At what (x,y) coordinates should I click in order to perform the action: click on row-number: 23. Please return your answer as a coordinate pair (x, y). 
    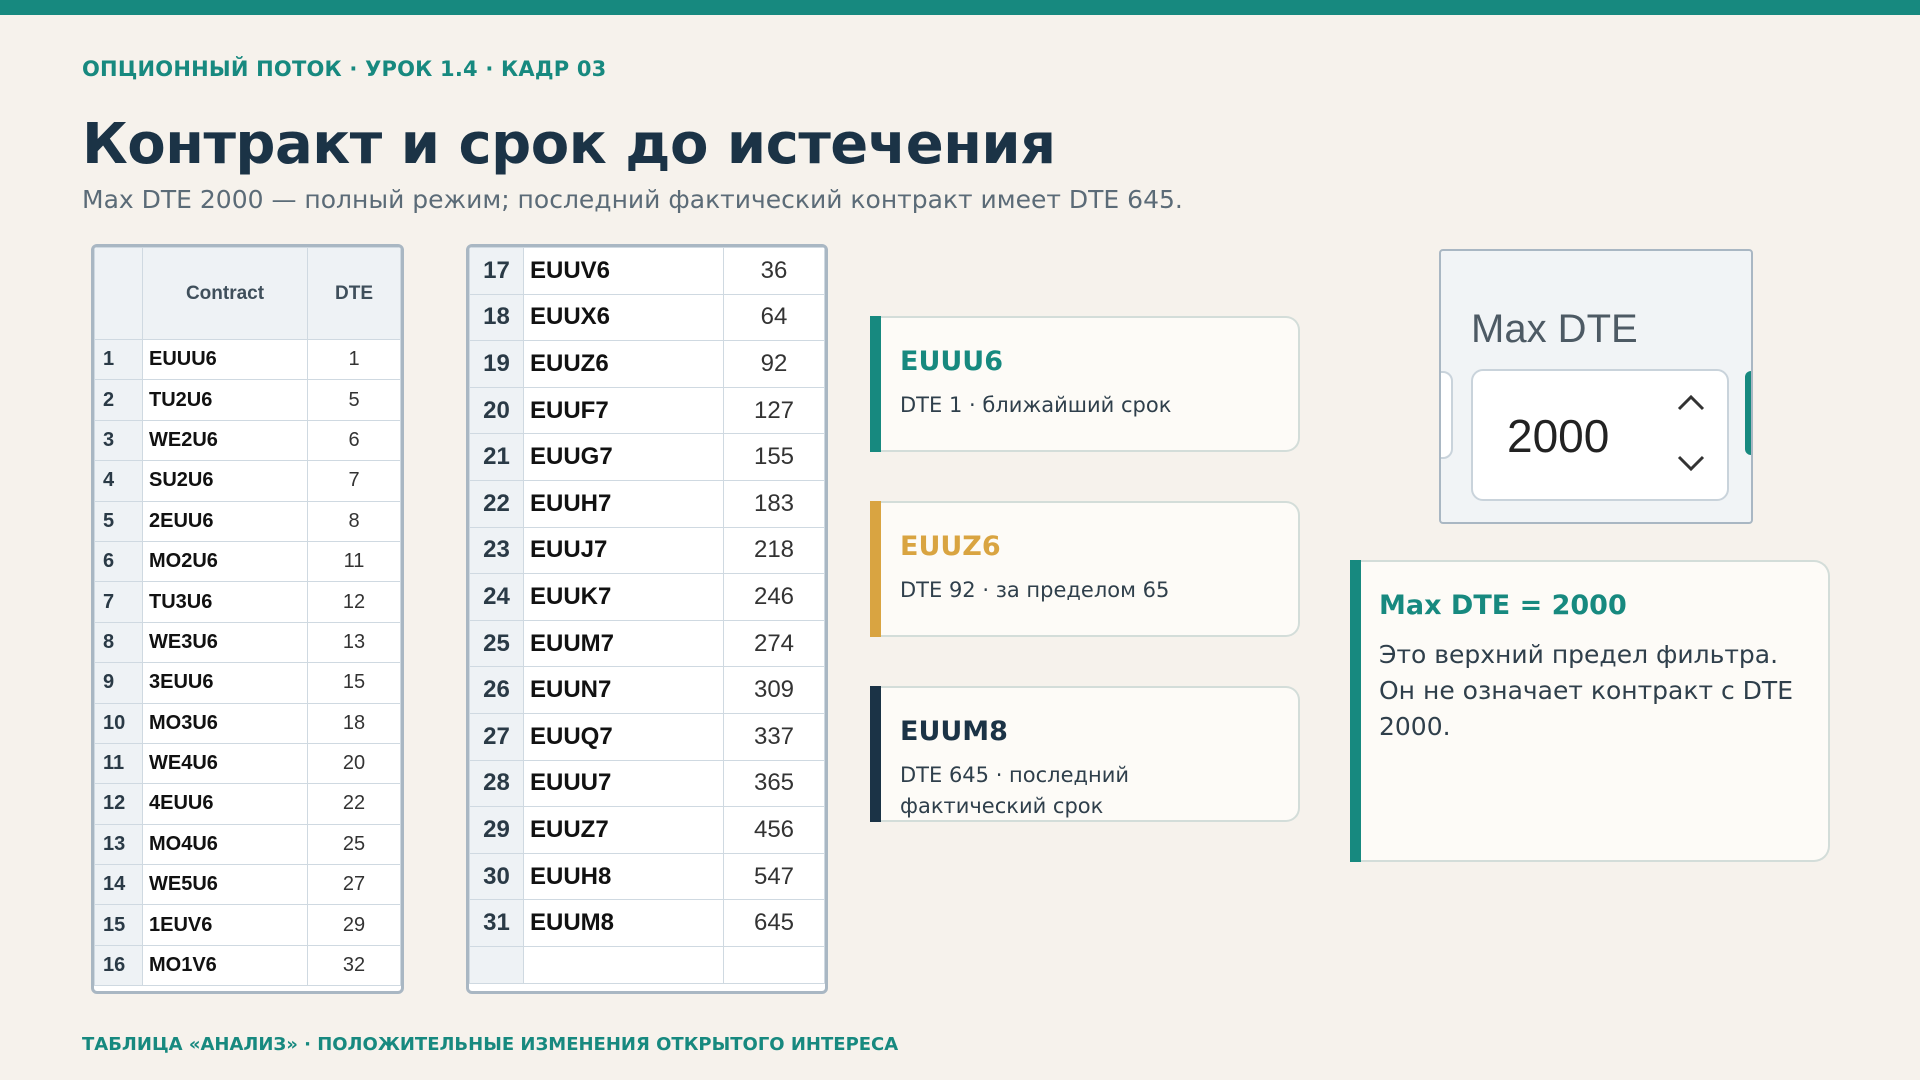
    Looking at the image, I should click on (496, 550).